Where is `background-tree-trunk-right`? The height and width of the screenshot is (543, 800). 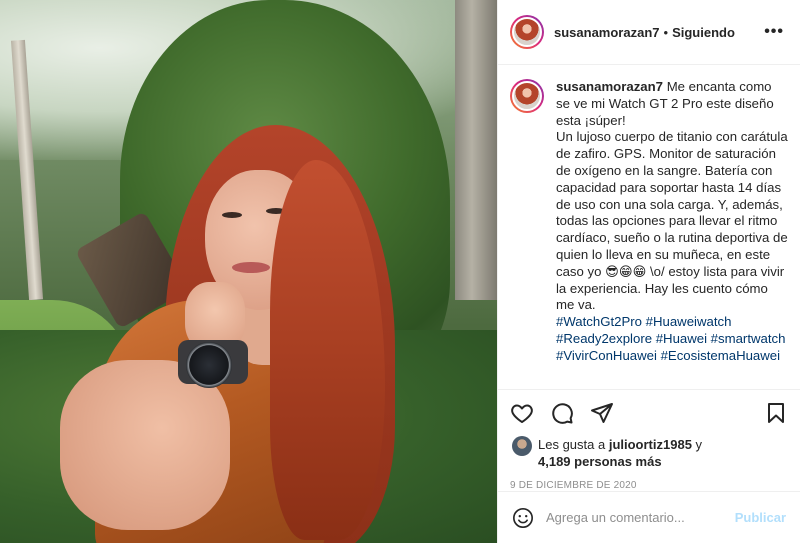
background-tree-trunk-right is located at coordinates (476, 150).